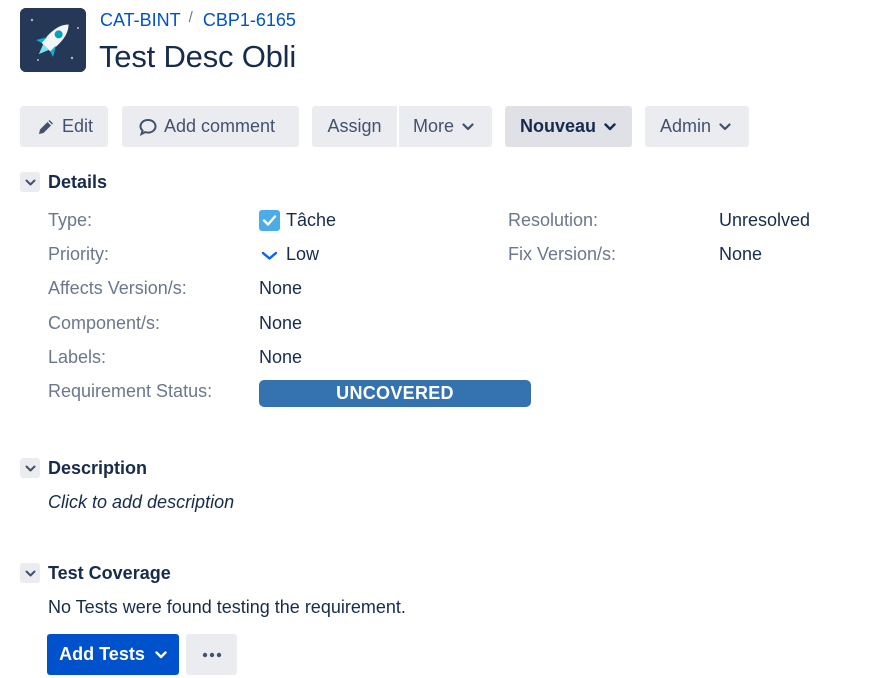 This screenshot has height=678, width=869. I want to click on add-comment-button-label: Add comment, so click(220, 126).